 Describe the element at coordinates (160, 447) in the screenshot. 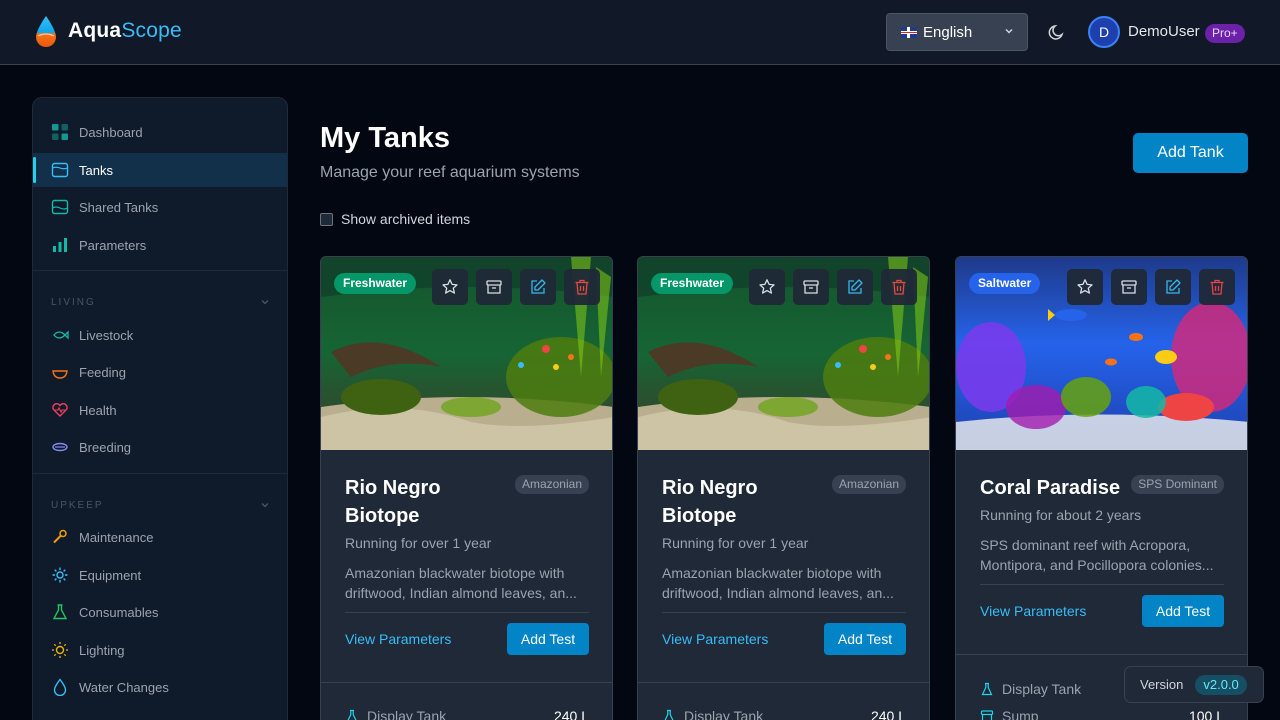

I see `sidebar-item-breeding: Breeding` at that location.